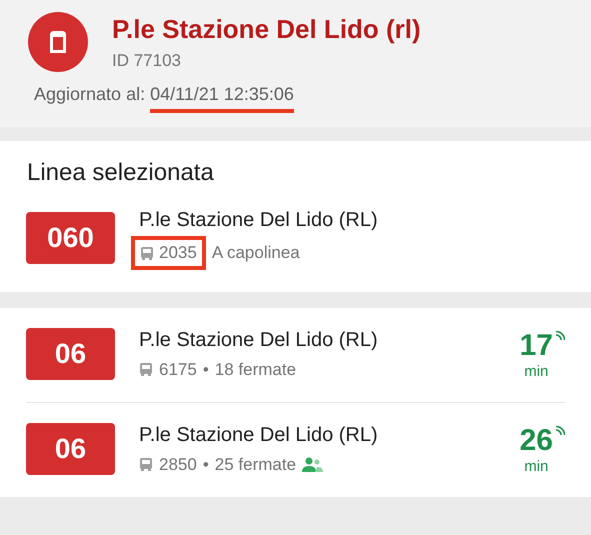 This screenshot has width=591, height=535. Describe the element at coordinates (168, 253) in the screenshot. I see `vehicle-number: 2035` at that location.